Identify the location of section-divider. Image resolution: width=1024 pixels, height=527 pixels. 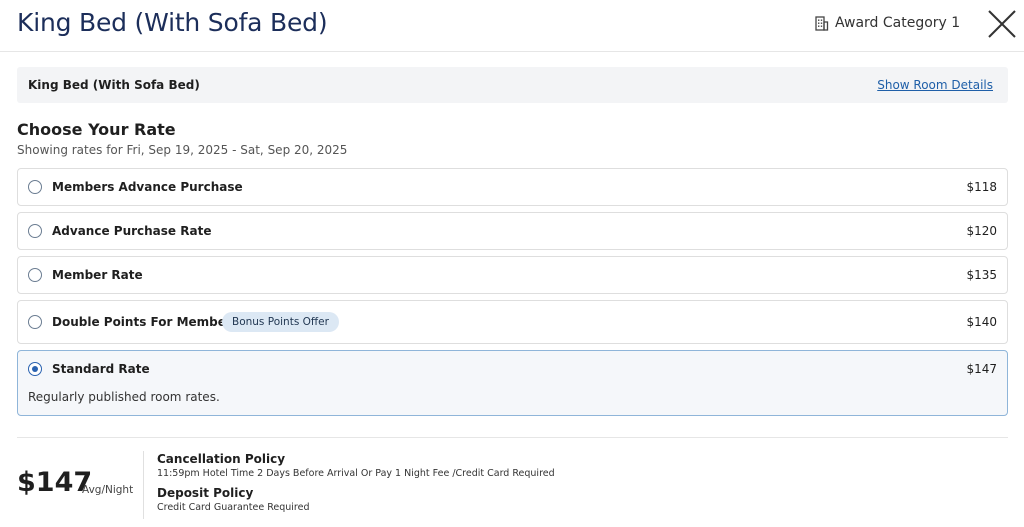
(512, 437).